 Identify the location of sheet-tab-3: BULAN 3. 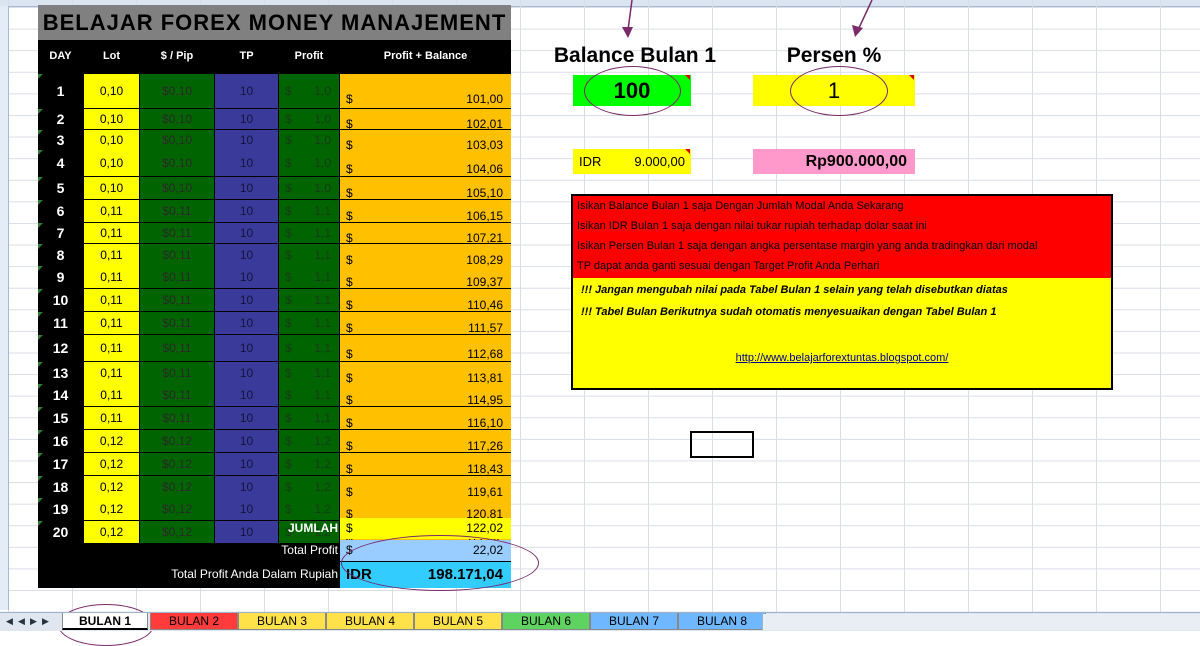
(282, 621).